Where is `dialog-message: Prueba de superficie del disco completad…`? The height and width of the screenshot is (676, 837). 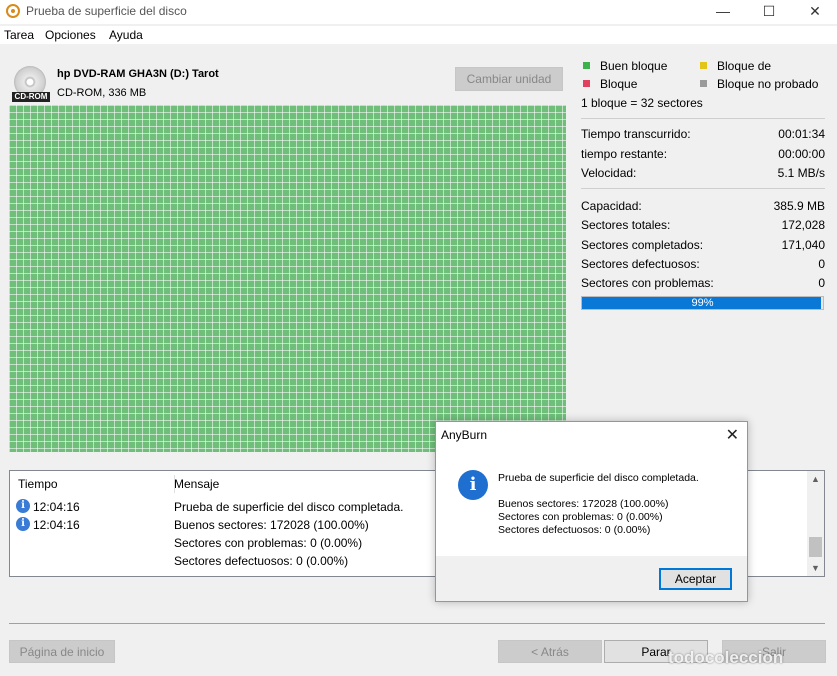 dialog-message: Prueba de superficie del disco completad… is located at coordinates (598, 478).